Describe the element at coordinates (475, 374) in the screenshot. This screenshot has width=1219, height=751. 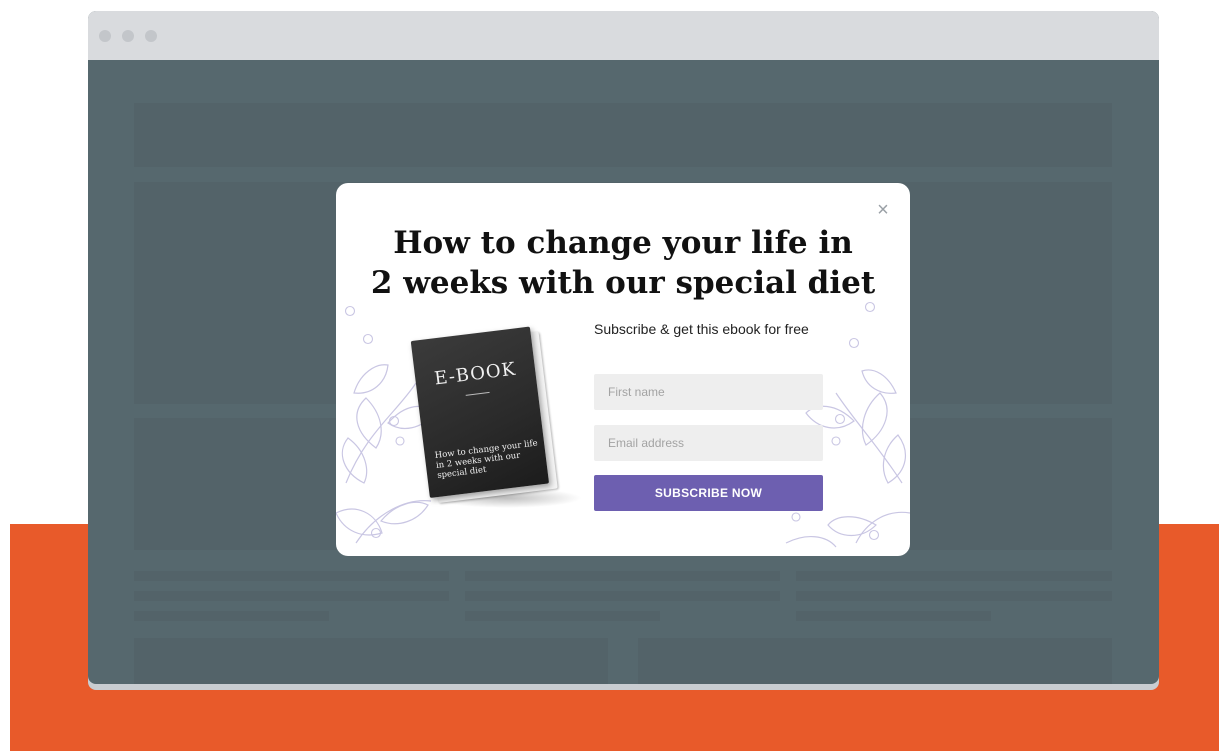
I see `book-cover-title: E-BOOK` at that location.